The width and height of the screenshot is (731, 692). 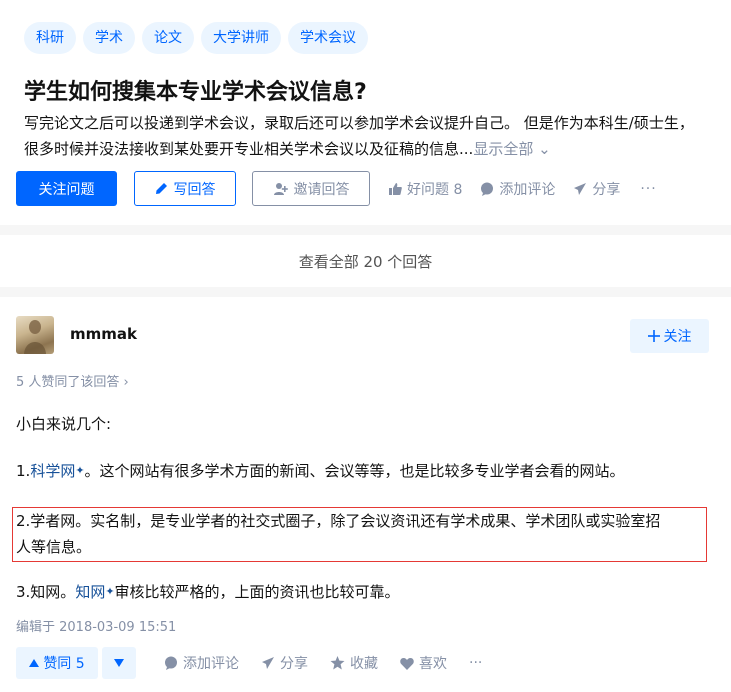 I want to click on answer-collect-label: 收藏, so click(x=364, y=664).